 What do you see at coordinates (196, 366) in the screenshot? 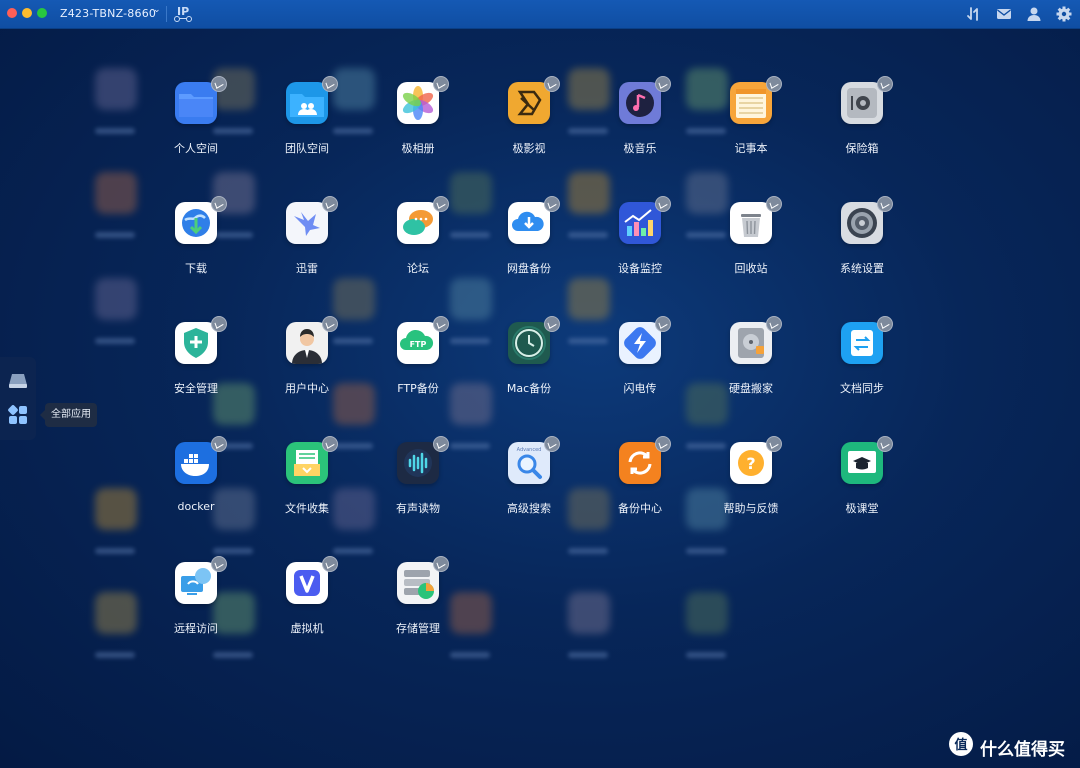
I see `app-tile: 安全管理` at bounding box center [196, 366].